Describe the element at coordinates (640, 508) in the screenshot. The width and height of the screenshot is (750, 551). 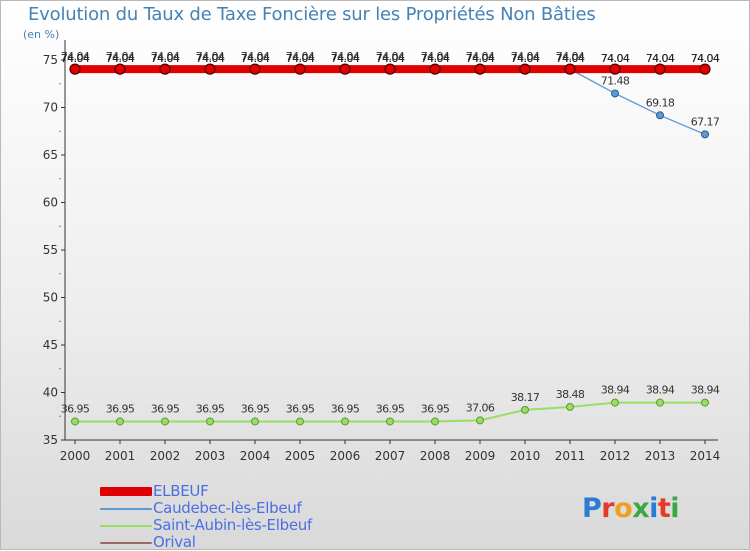
I see `logo-letter: x` at that location.